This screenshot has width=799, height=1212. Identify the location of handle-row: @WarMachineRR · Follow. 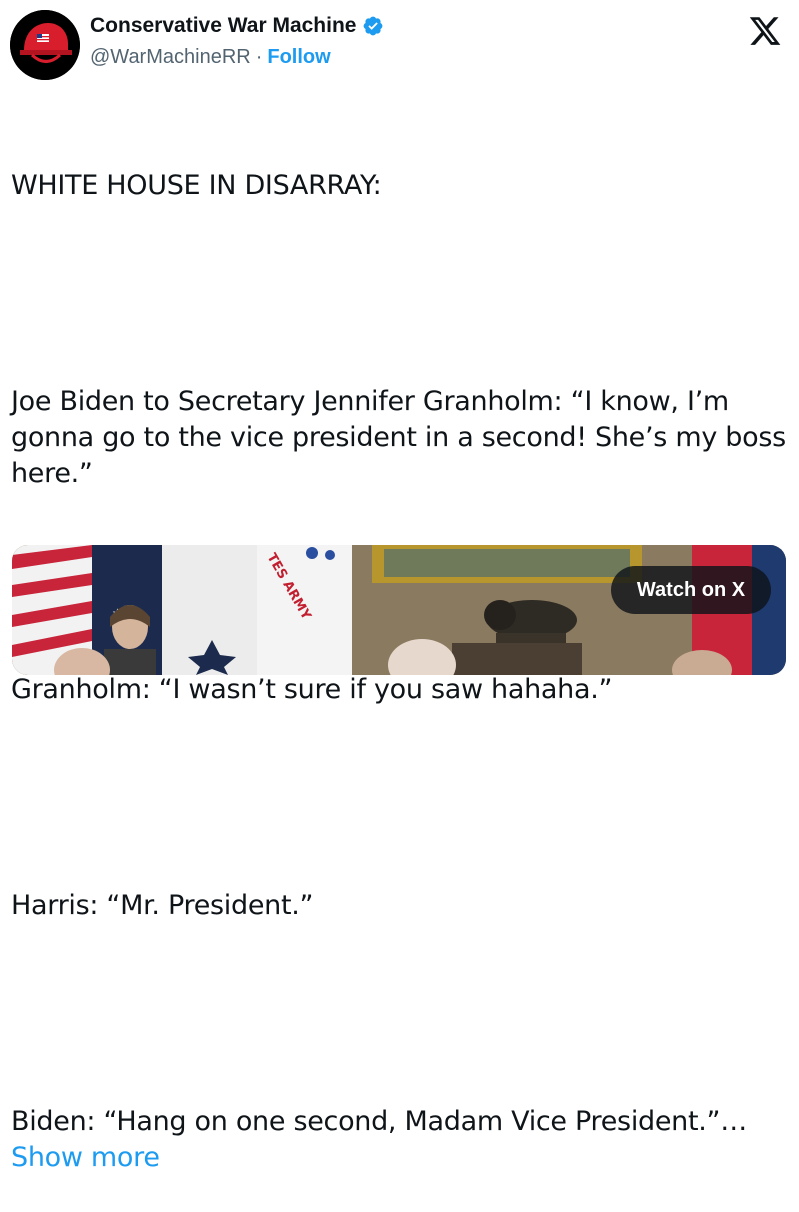
(237, 57).